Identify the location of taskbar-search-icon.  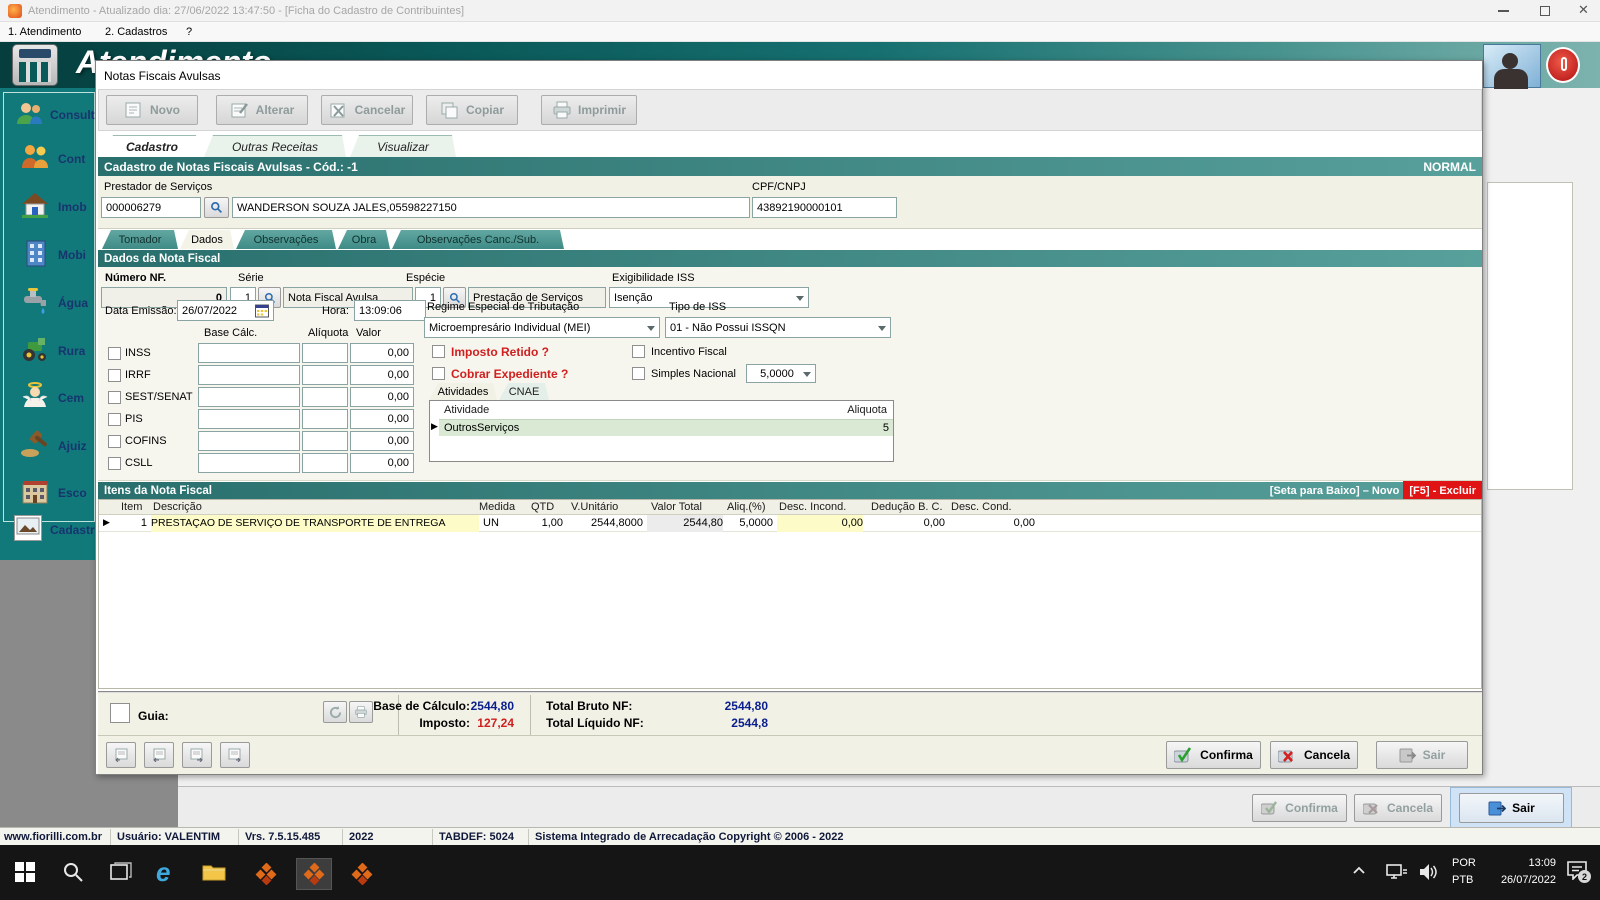
(73, 872).